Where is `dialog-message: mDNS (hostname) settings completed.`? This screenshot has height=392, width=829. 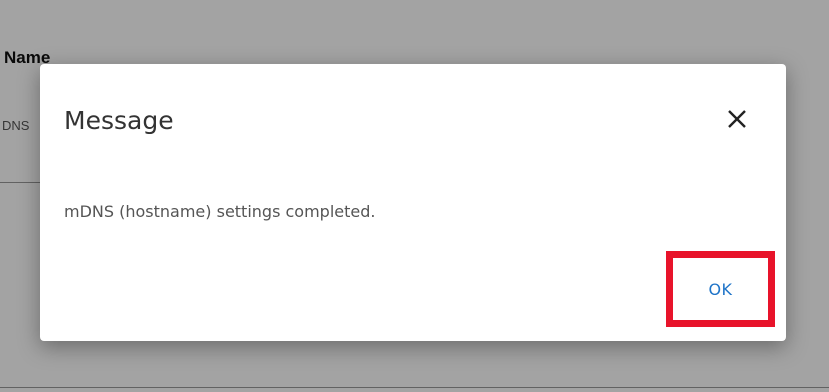
dialog-message: mDNS (hostname) settings completed. is located at coordinates (220, 211).